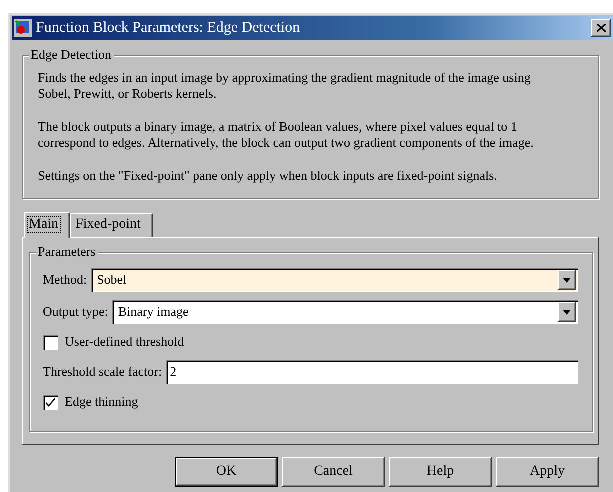  I want to click on checkmark-icon, so click(50, 402).